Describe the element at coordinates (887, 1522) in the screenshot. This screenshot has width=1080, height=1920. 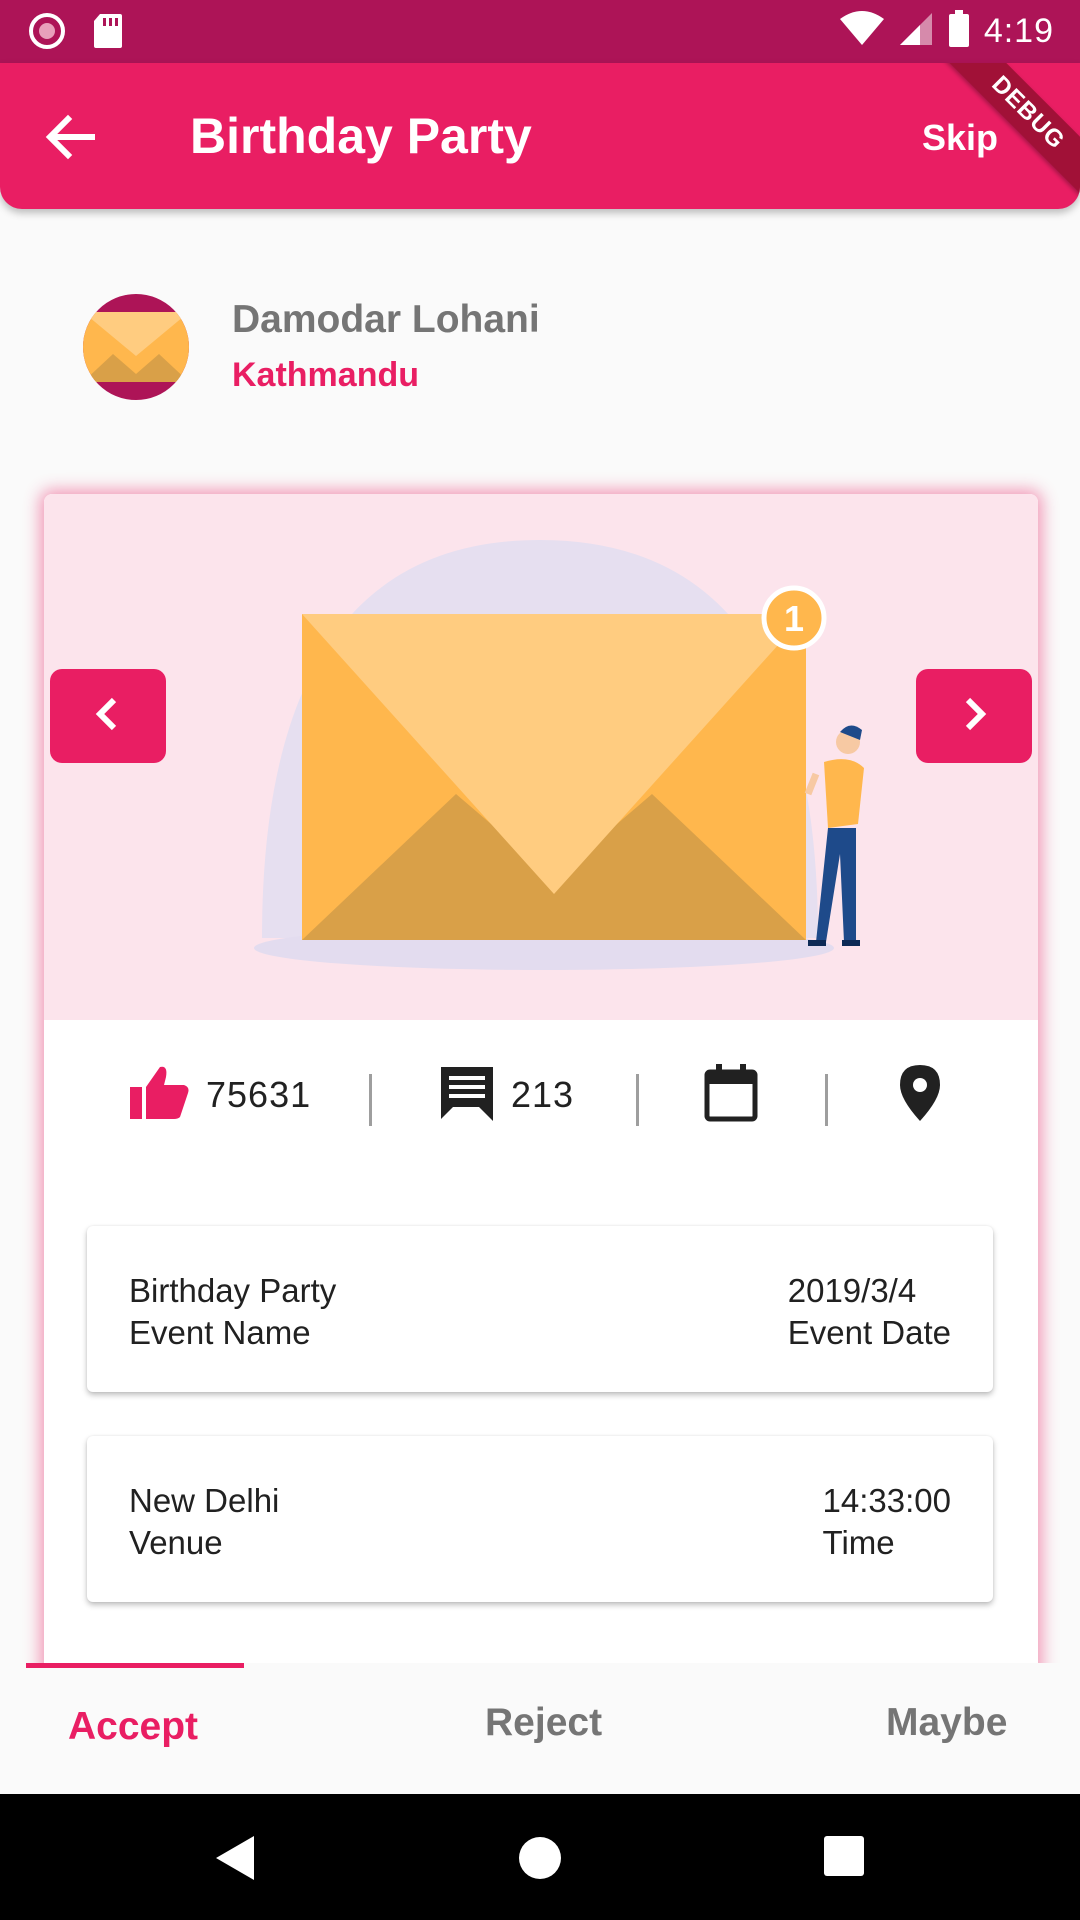
I see `time-block: 14:33:00 Time` at that location.